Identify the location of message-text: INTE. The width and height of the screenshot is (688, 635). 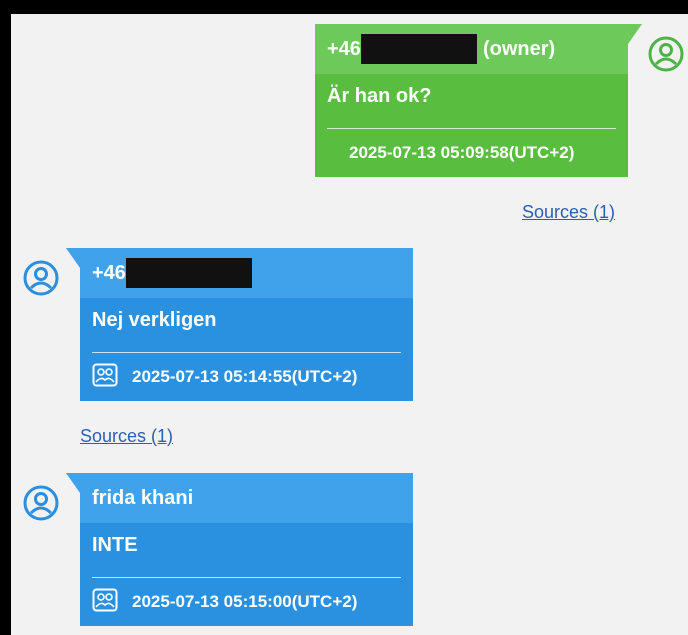
(246, 545).